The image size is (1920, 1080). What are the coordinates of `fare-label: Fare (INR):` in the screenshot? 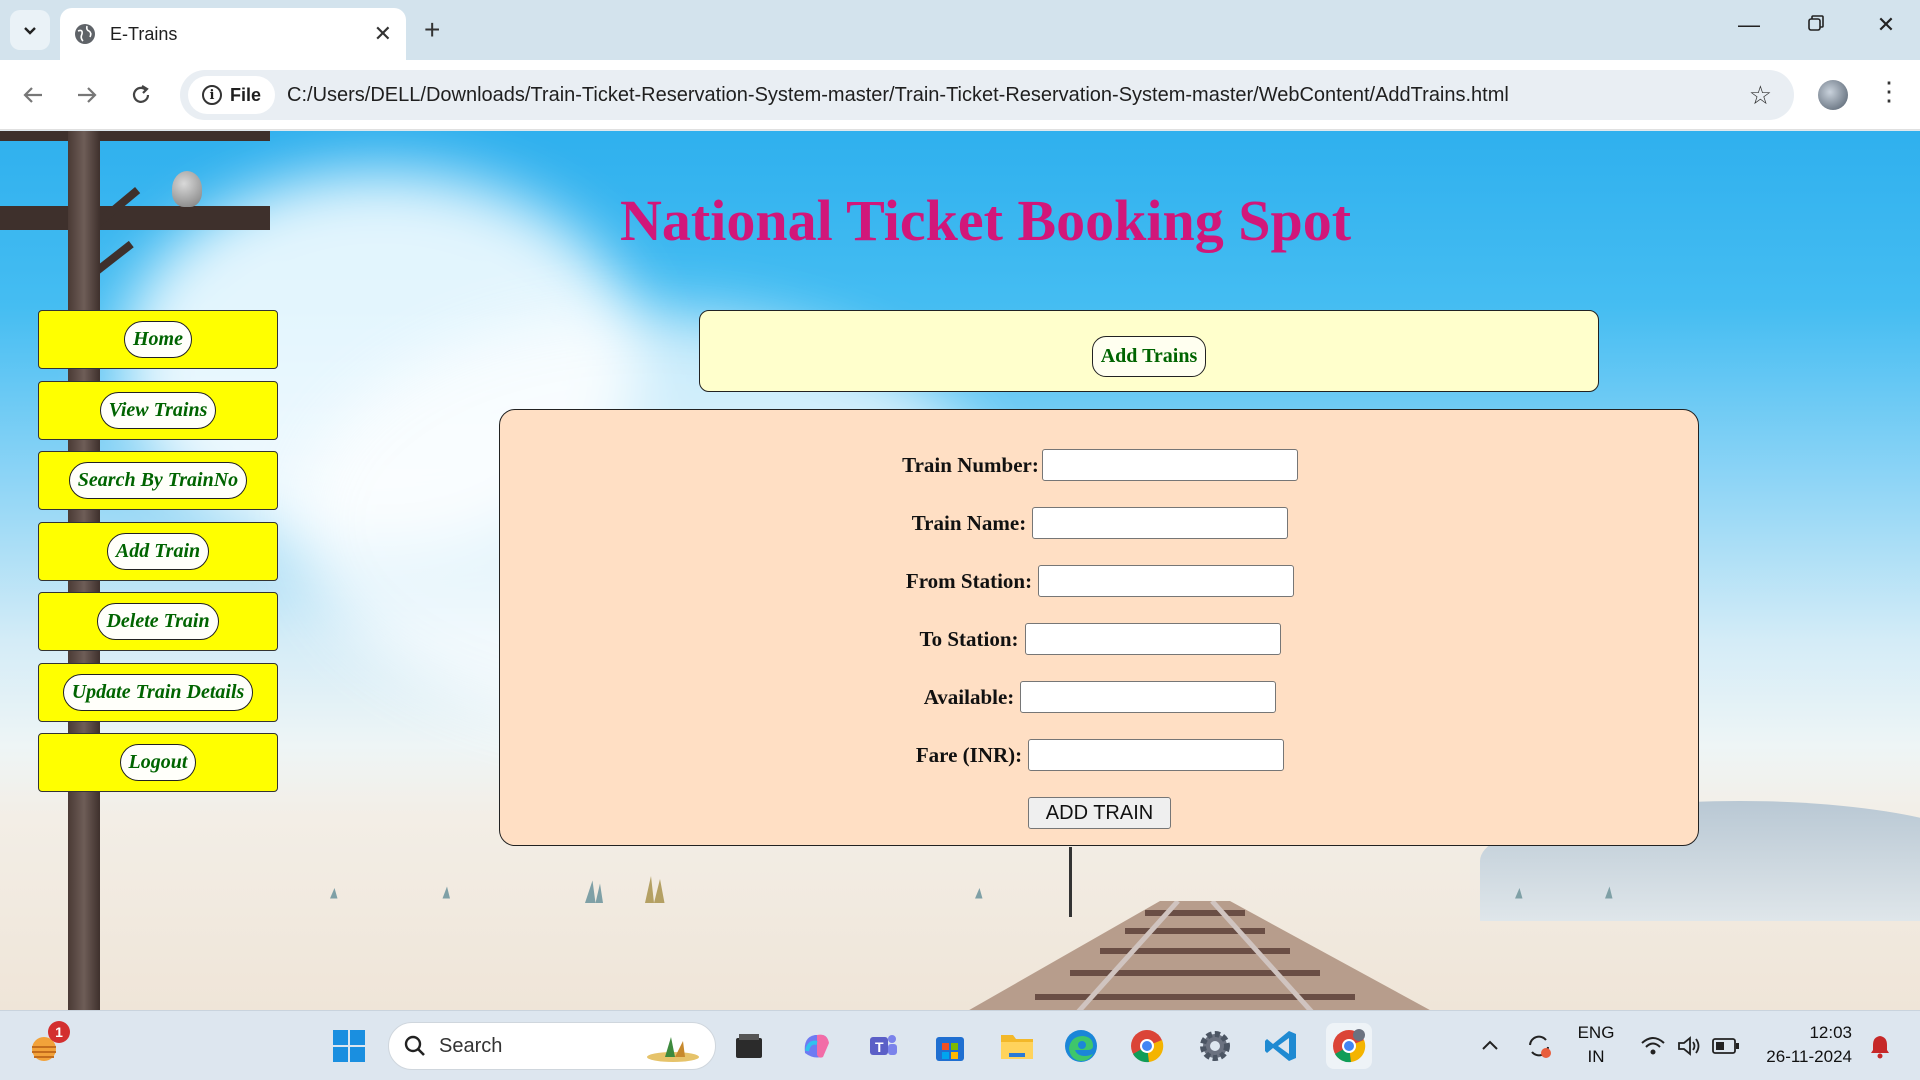 It's located at (969, 754).